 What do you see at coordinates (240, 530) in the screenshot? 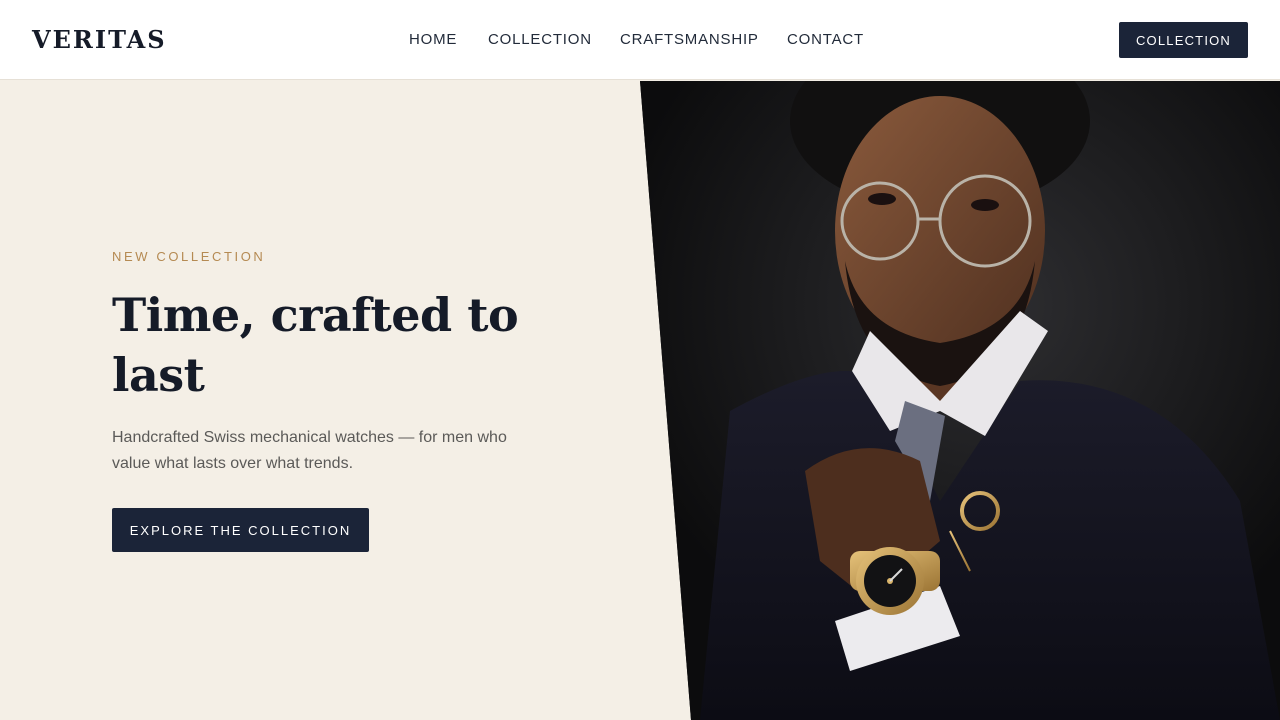
I see `explore-collection-button: EXPLORE THE COLLECTION` at bounding box center [240, 530].